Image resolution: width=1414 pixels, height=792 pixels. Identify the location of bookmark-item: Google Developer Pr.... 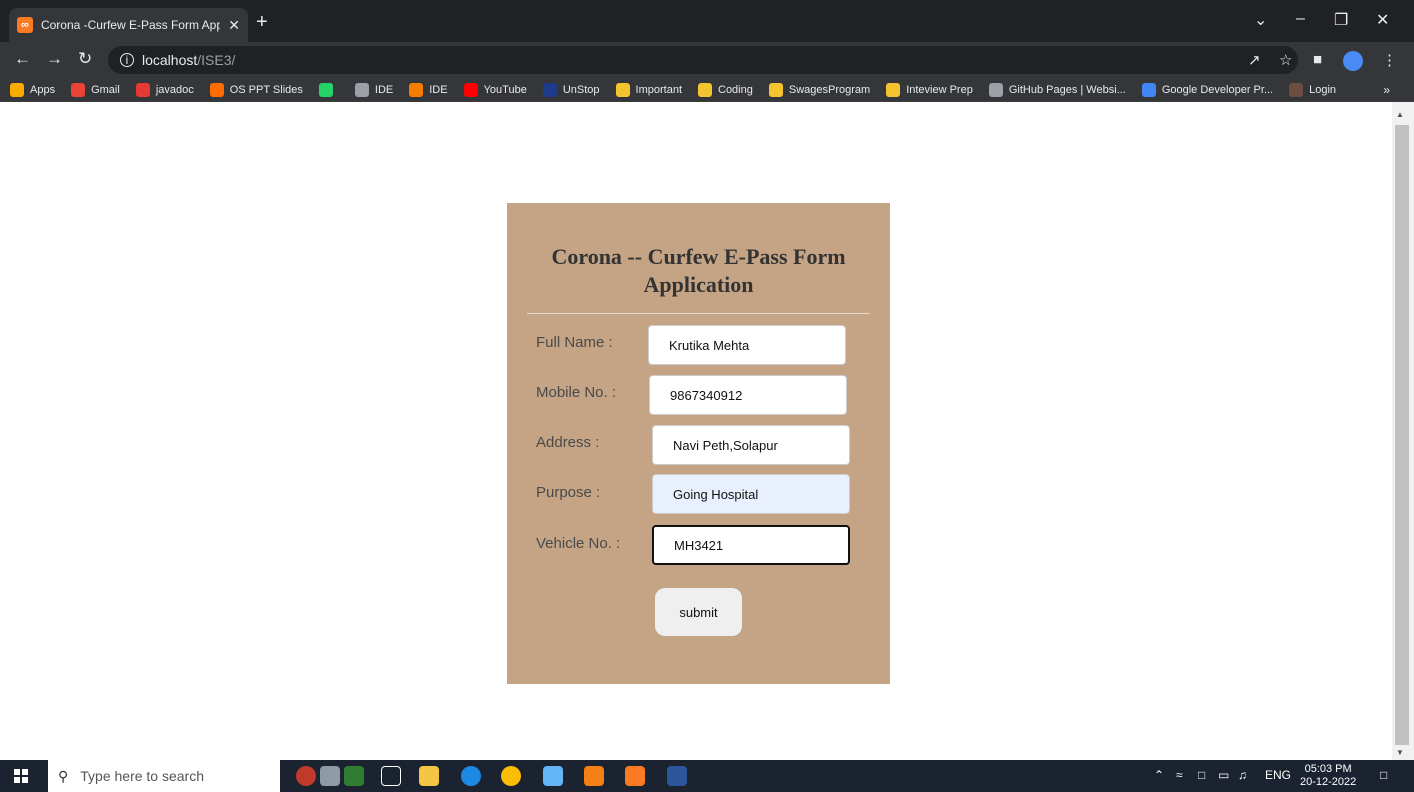
(1207, 89).